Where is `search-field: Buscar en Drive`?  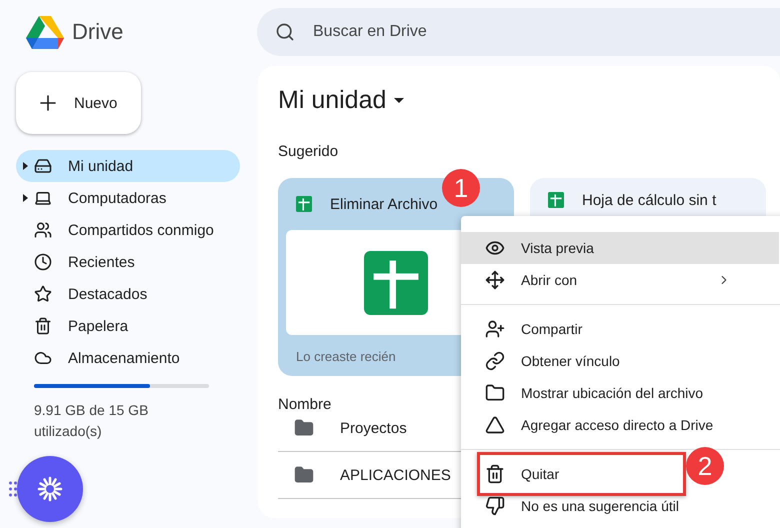 search-field: Buscar en Drive is located at coordinates (536, 32).